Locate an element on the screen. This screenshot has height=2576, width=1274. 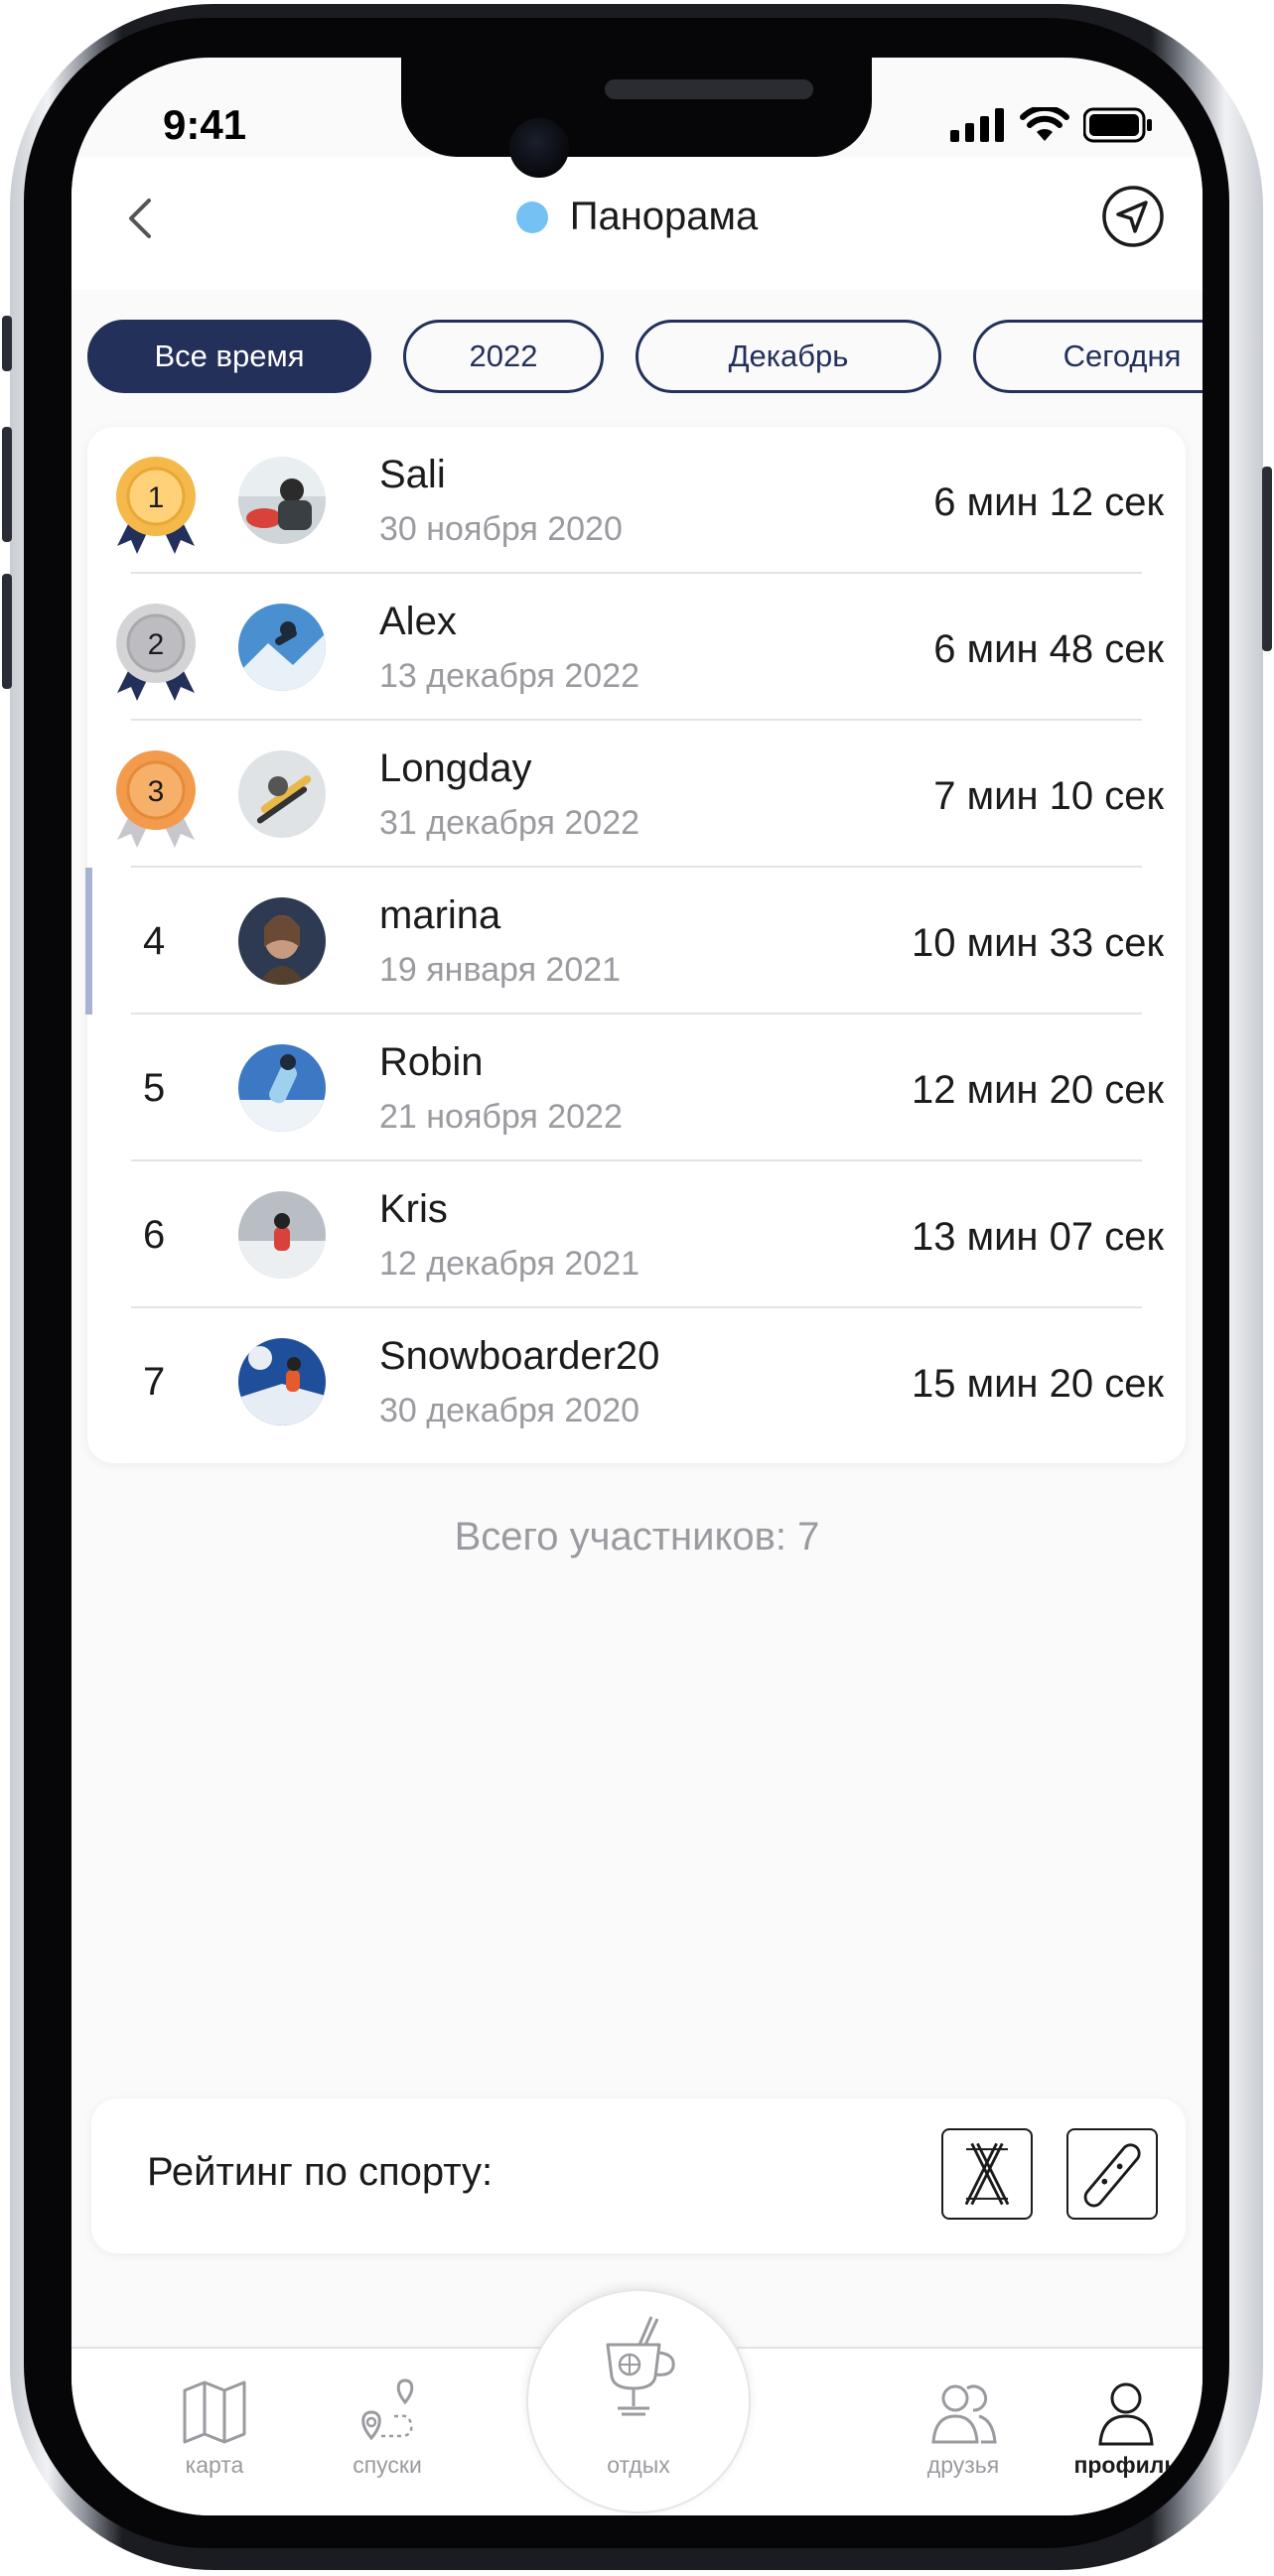
mulled-wine-icon is located at coordinates (641, 2366).